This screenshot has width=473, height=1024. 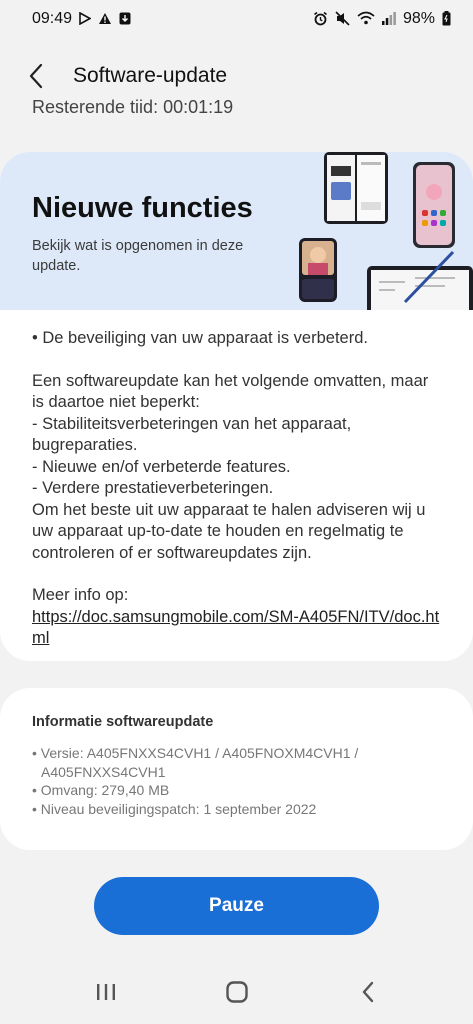 I want to click on system-nav-bar, so click(x=236, y=992).